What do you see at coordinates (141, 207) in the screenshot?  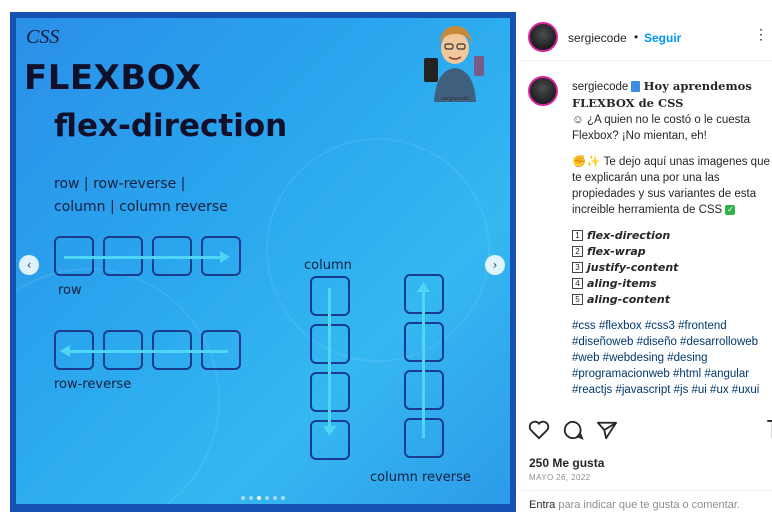 I see `options-line-2: column | column reverse` at bounding box center [141, 207].